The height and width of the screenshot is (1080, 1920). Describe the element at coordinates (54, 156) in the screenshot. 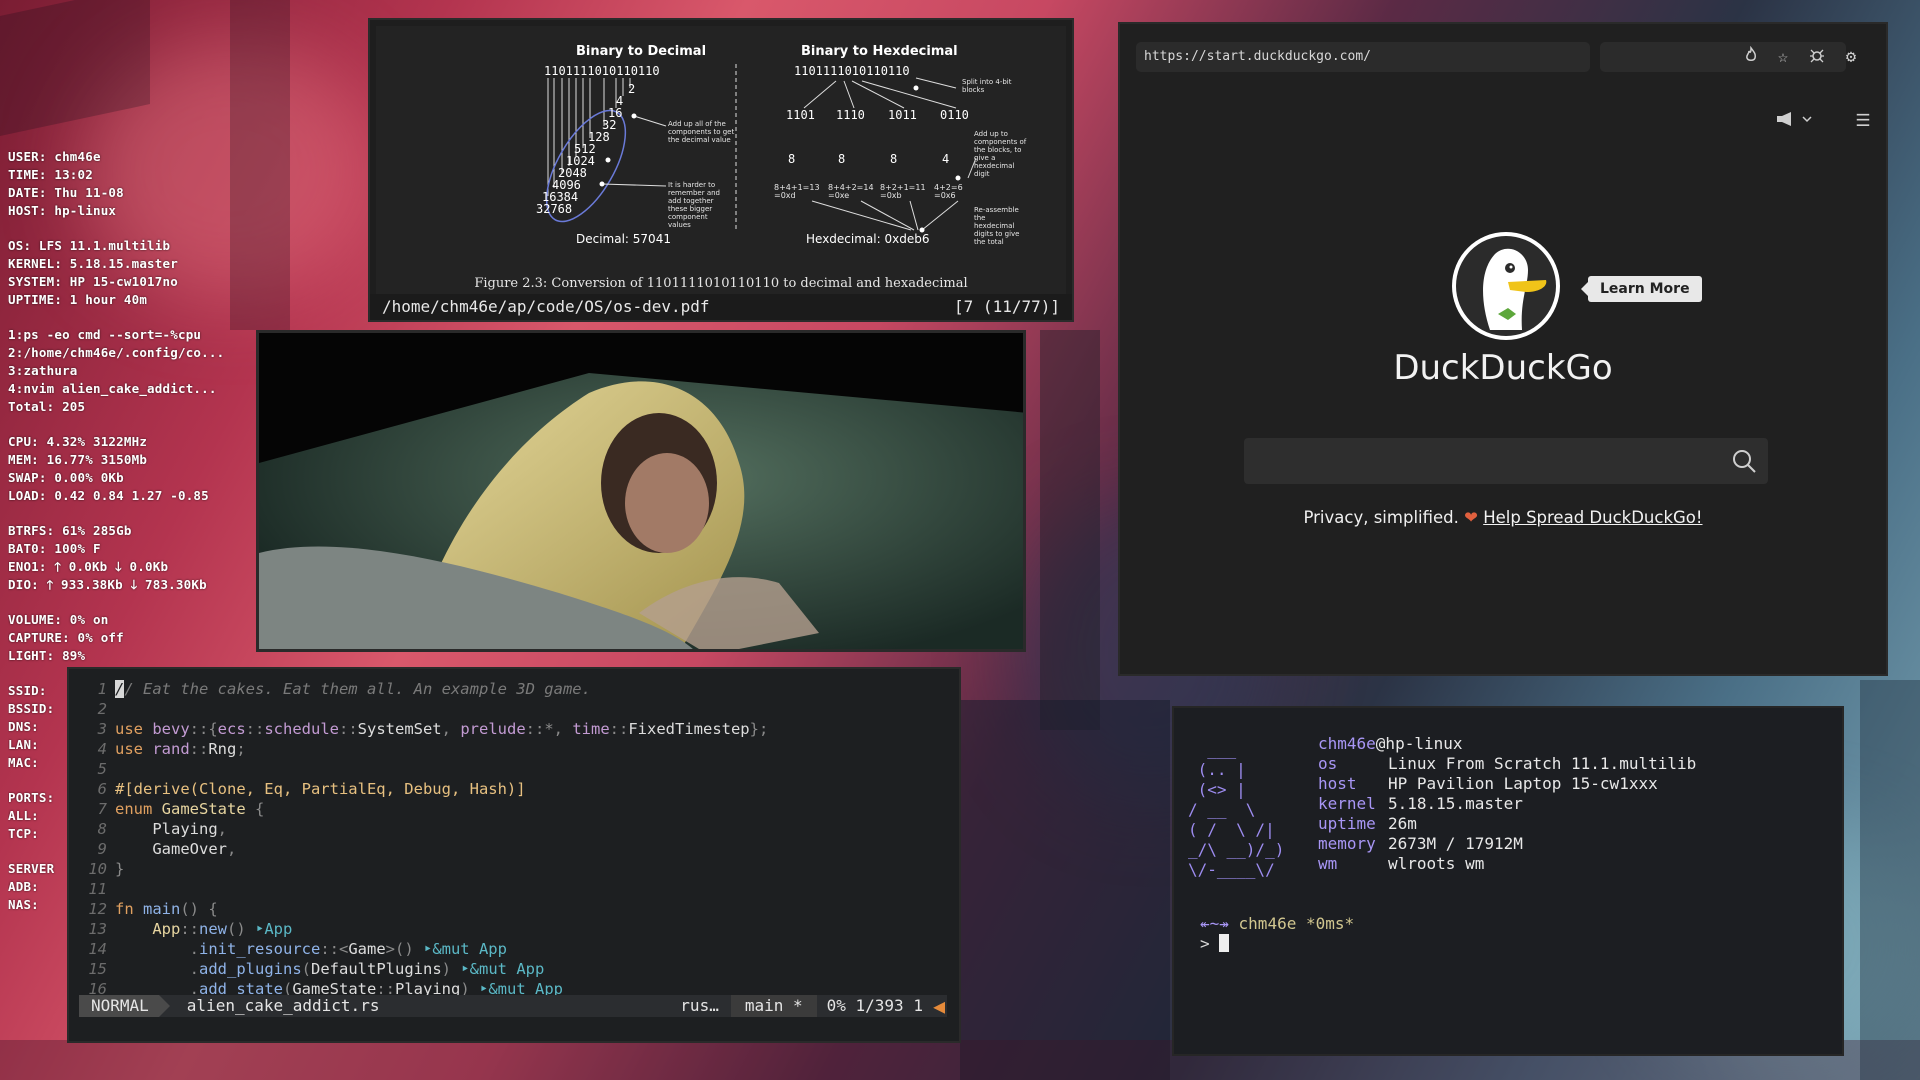

I see `conky-line: USER: chm46e` at that location.